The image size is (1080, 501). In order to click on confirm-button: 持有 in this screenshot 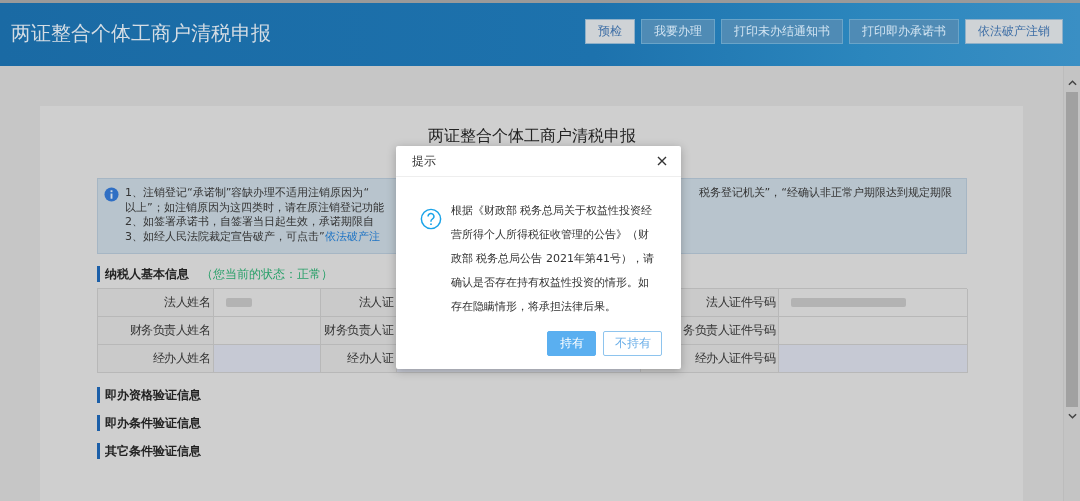, I will do `click(571, 343)`.